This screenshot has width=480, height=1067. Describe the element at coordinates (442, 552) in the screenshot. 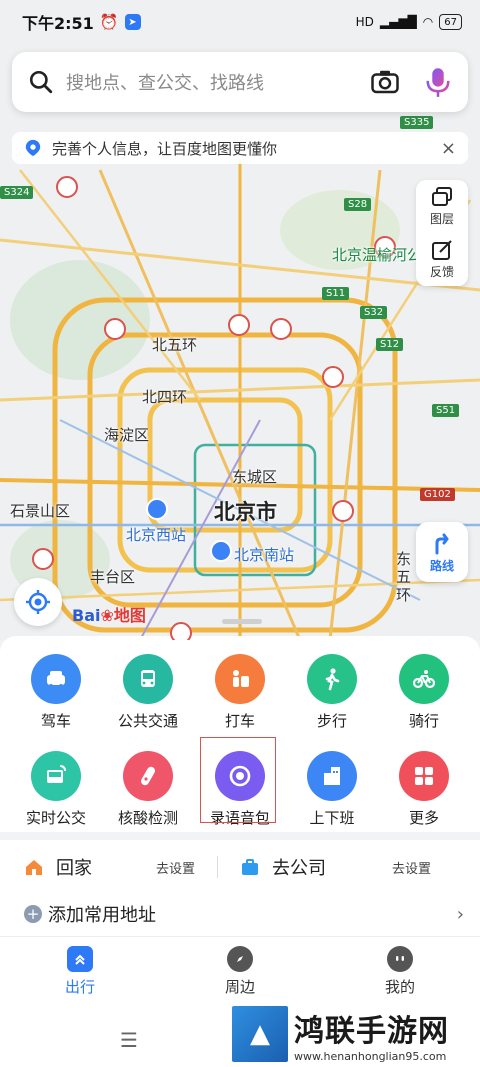

I see `route-button: 路线` at that location.